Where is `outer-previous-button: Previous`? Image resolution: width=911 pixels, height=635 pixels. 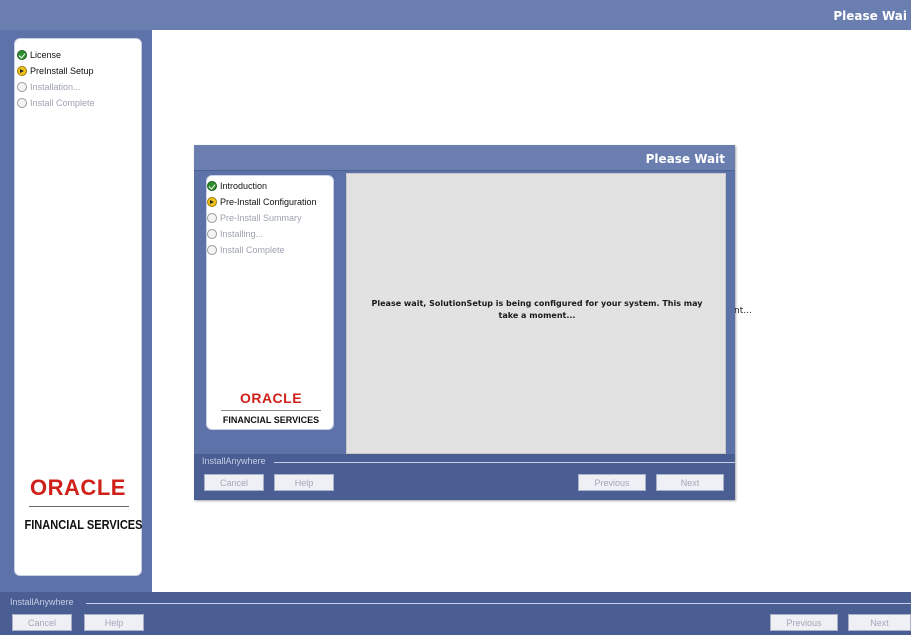
outer-previous-button: Previous is located at coordinates (804, 622).